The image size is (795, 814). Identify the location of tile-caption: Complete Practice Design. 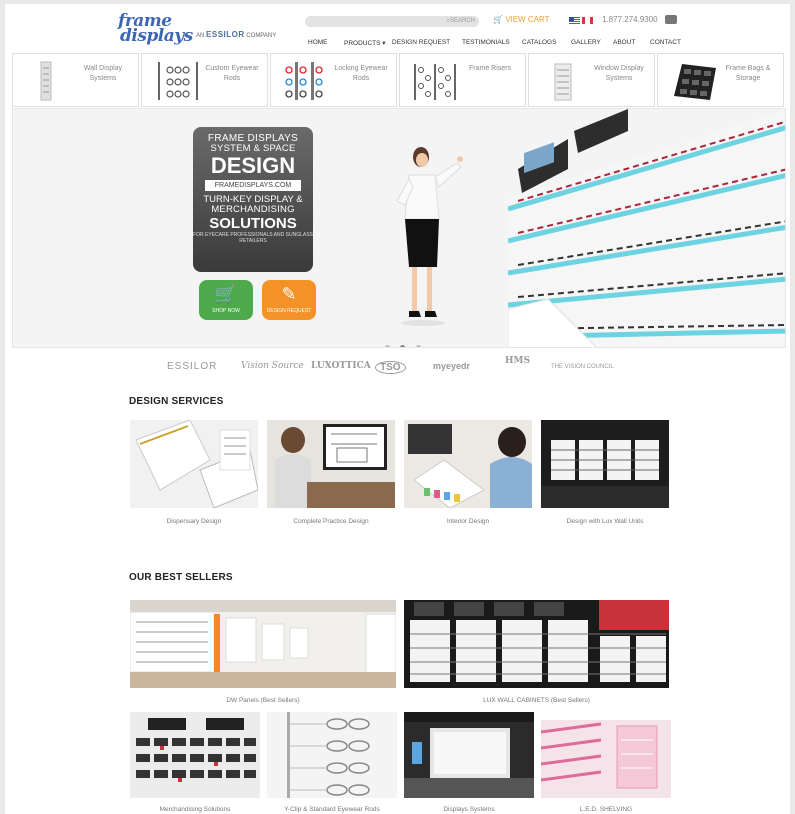
(331, 521).